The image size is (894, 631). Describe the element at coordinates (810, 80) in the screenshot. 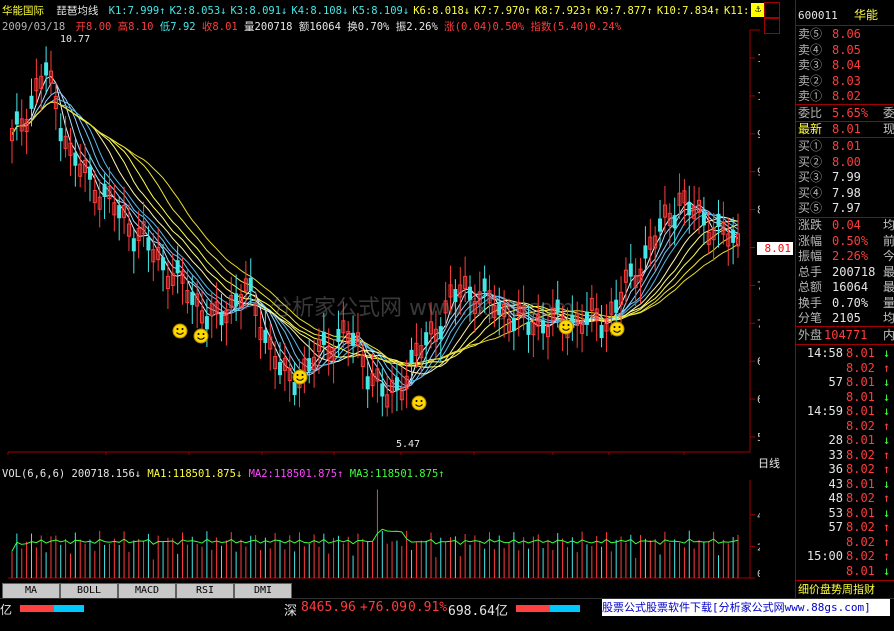

I see `ask-row-2-label: 卖②` at that location.